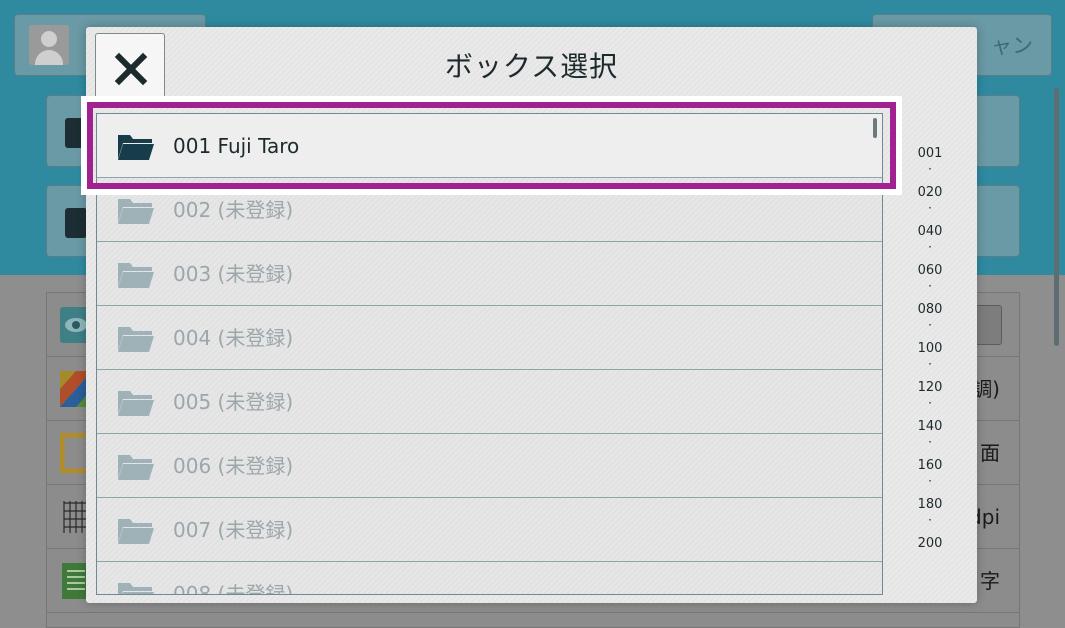  Describe the element at coordinates (930, 349) in the screenshot. I see `index-item: 100` at that location.